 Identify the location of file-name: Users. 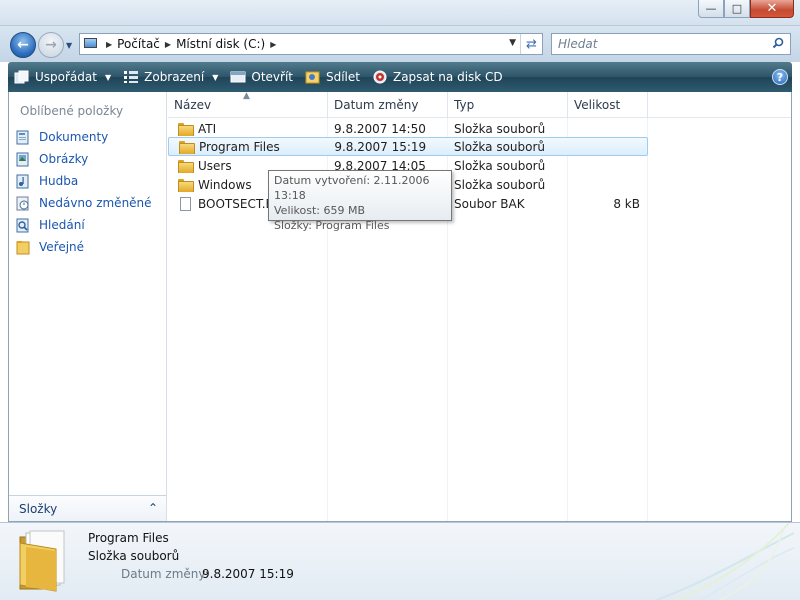
(215, 165).